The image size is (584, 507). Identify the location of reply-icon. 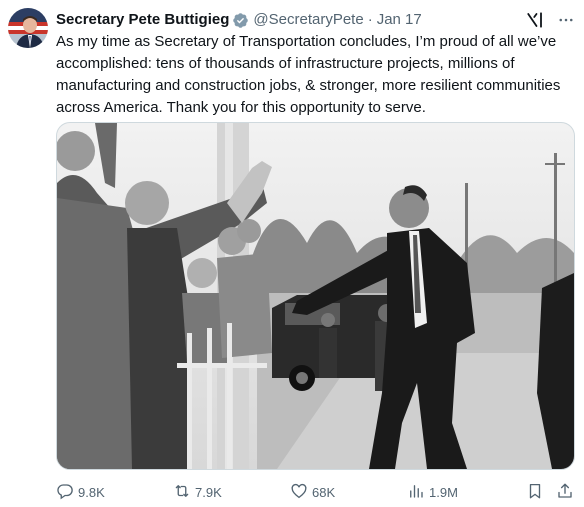
(65, 492).